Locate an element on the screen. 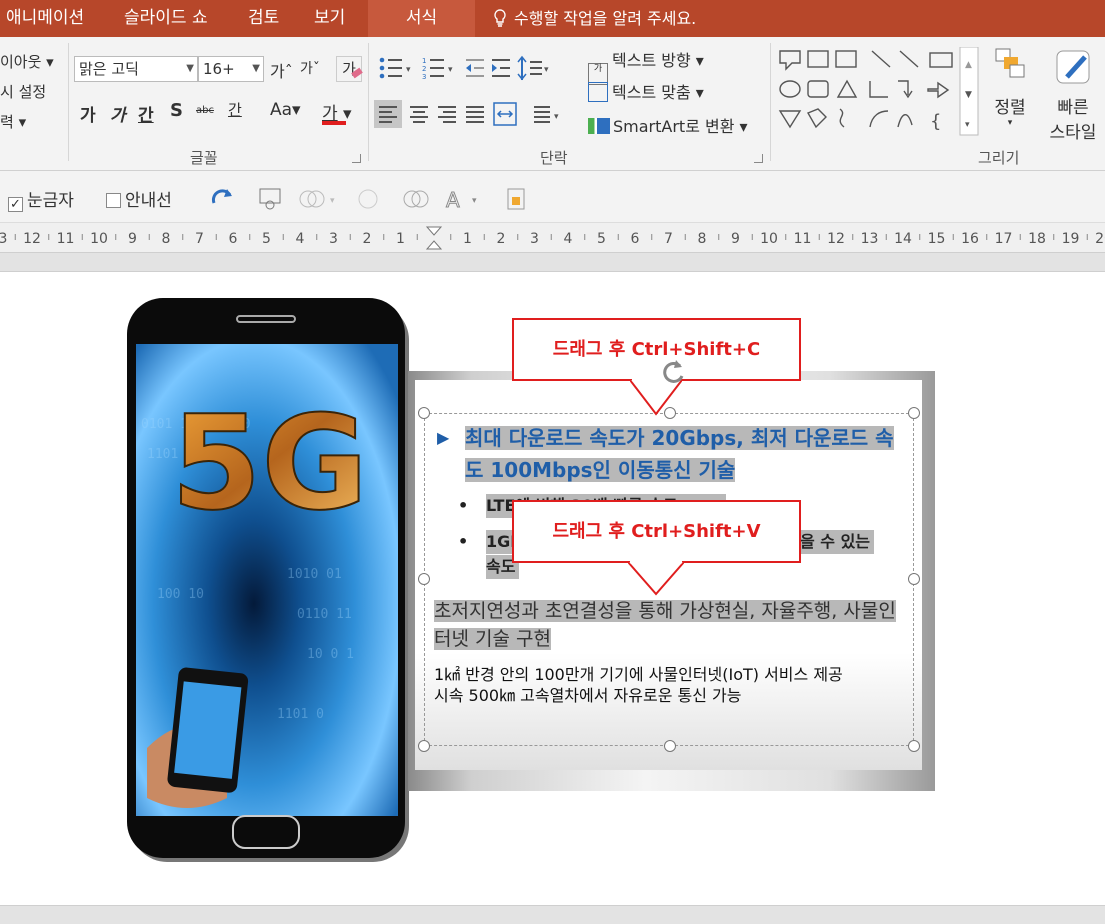 The height and width of the screenshot is (924, 1105). callout-copy-format: 드래그 후 Ctrl+Shift+C is located at coordinates (656, 349).